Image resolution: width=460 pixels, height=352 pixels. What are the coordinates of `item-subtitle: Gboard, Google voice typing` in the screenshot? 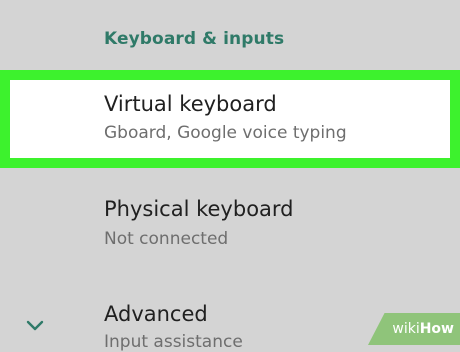 It's located at (225, 133).